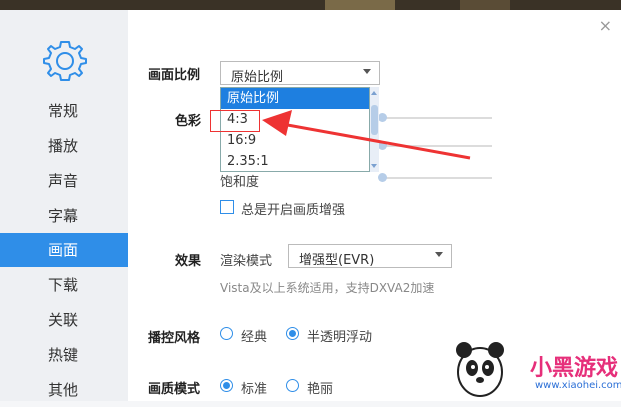 The width and height of the screenshot is (621, 407). I want to click on background-strip, so click(310, 5).